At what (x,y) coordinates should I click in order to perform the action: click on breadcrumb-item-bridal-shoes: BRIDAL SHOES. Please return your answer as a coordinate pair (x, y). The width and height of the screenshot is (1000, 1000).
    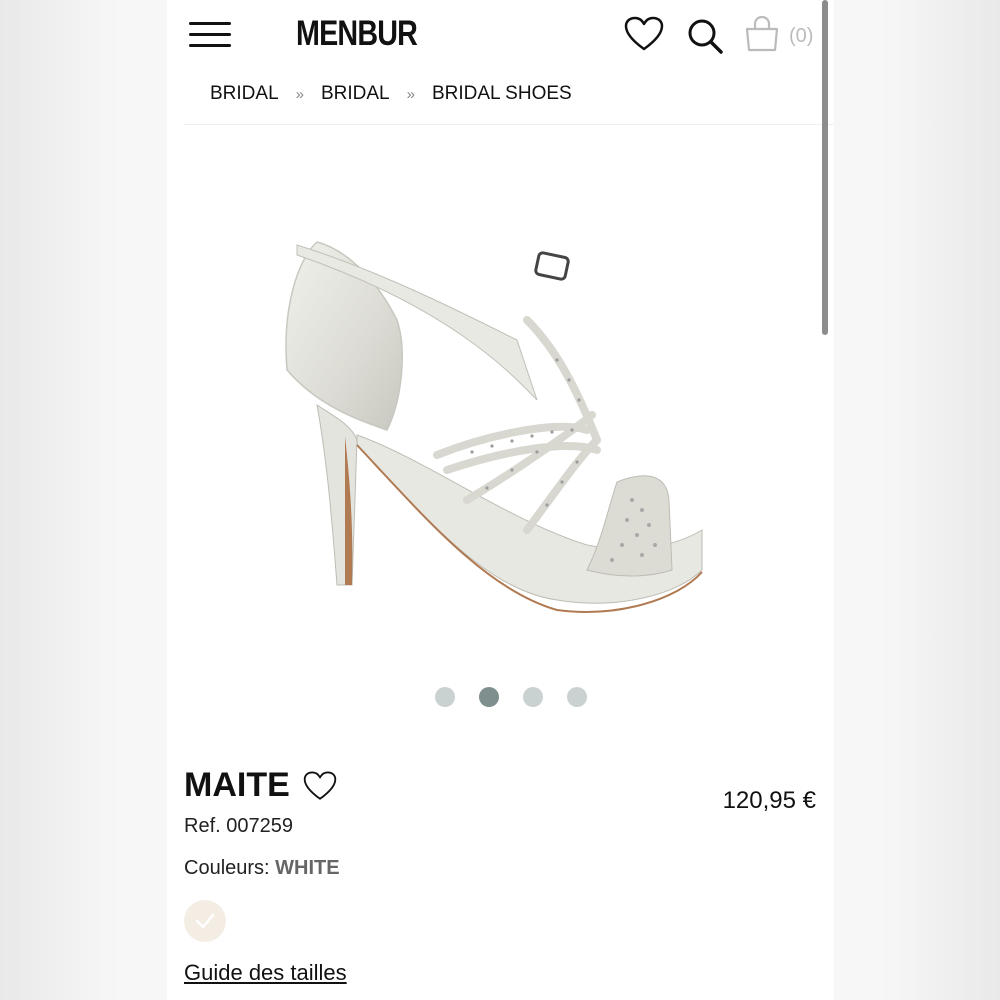
    Looking at the image, I should click on (502, 94).